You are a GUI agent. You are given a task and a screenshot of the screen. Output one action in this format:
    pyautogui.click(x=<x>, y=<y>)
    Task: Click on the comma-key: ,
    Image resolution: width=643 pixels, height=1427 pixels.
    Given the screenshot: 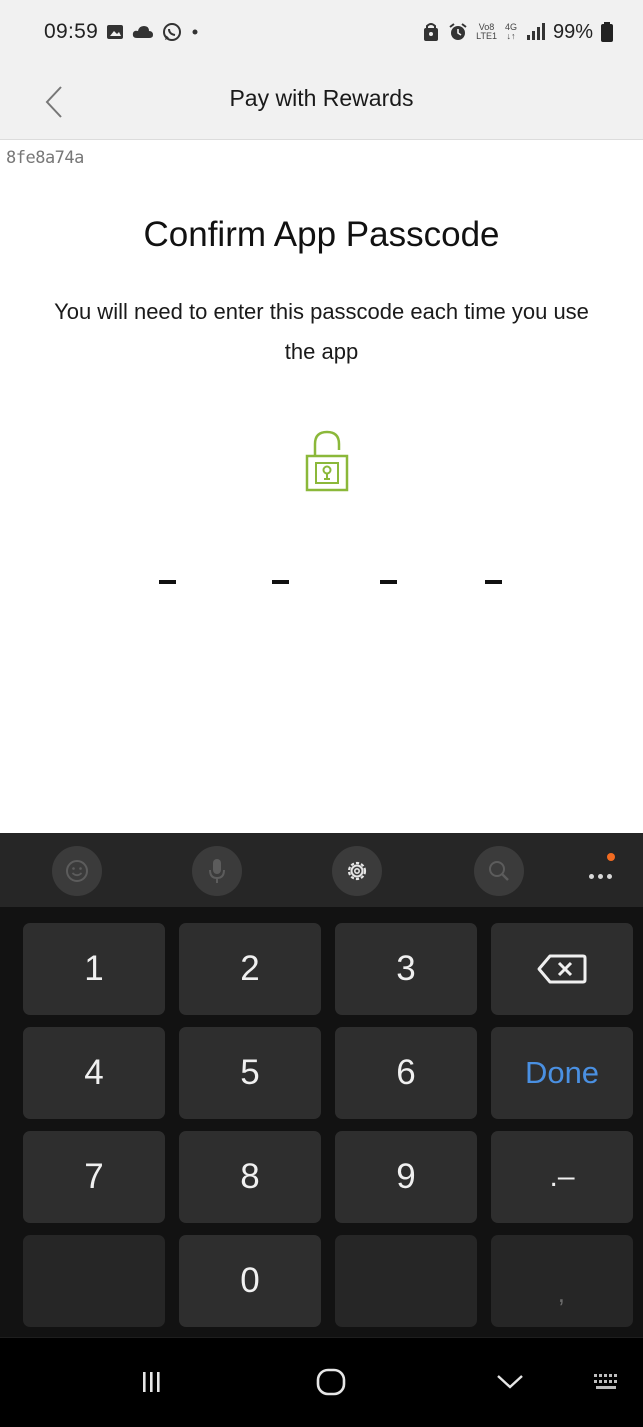 What is the action you would take?
    pyautogui.click(x=562, y=1281)
    